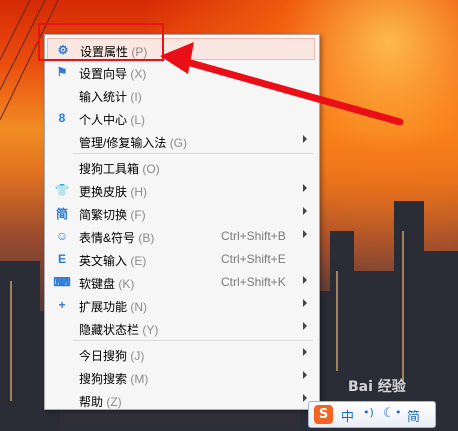  Describe the element at coordinates (181, 190) in the screenshot. I see `menu-item: 👕 更换皮肤 (H)` at that location.